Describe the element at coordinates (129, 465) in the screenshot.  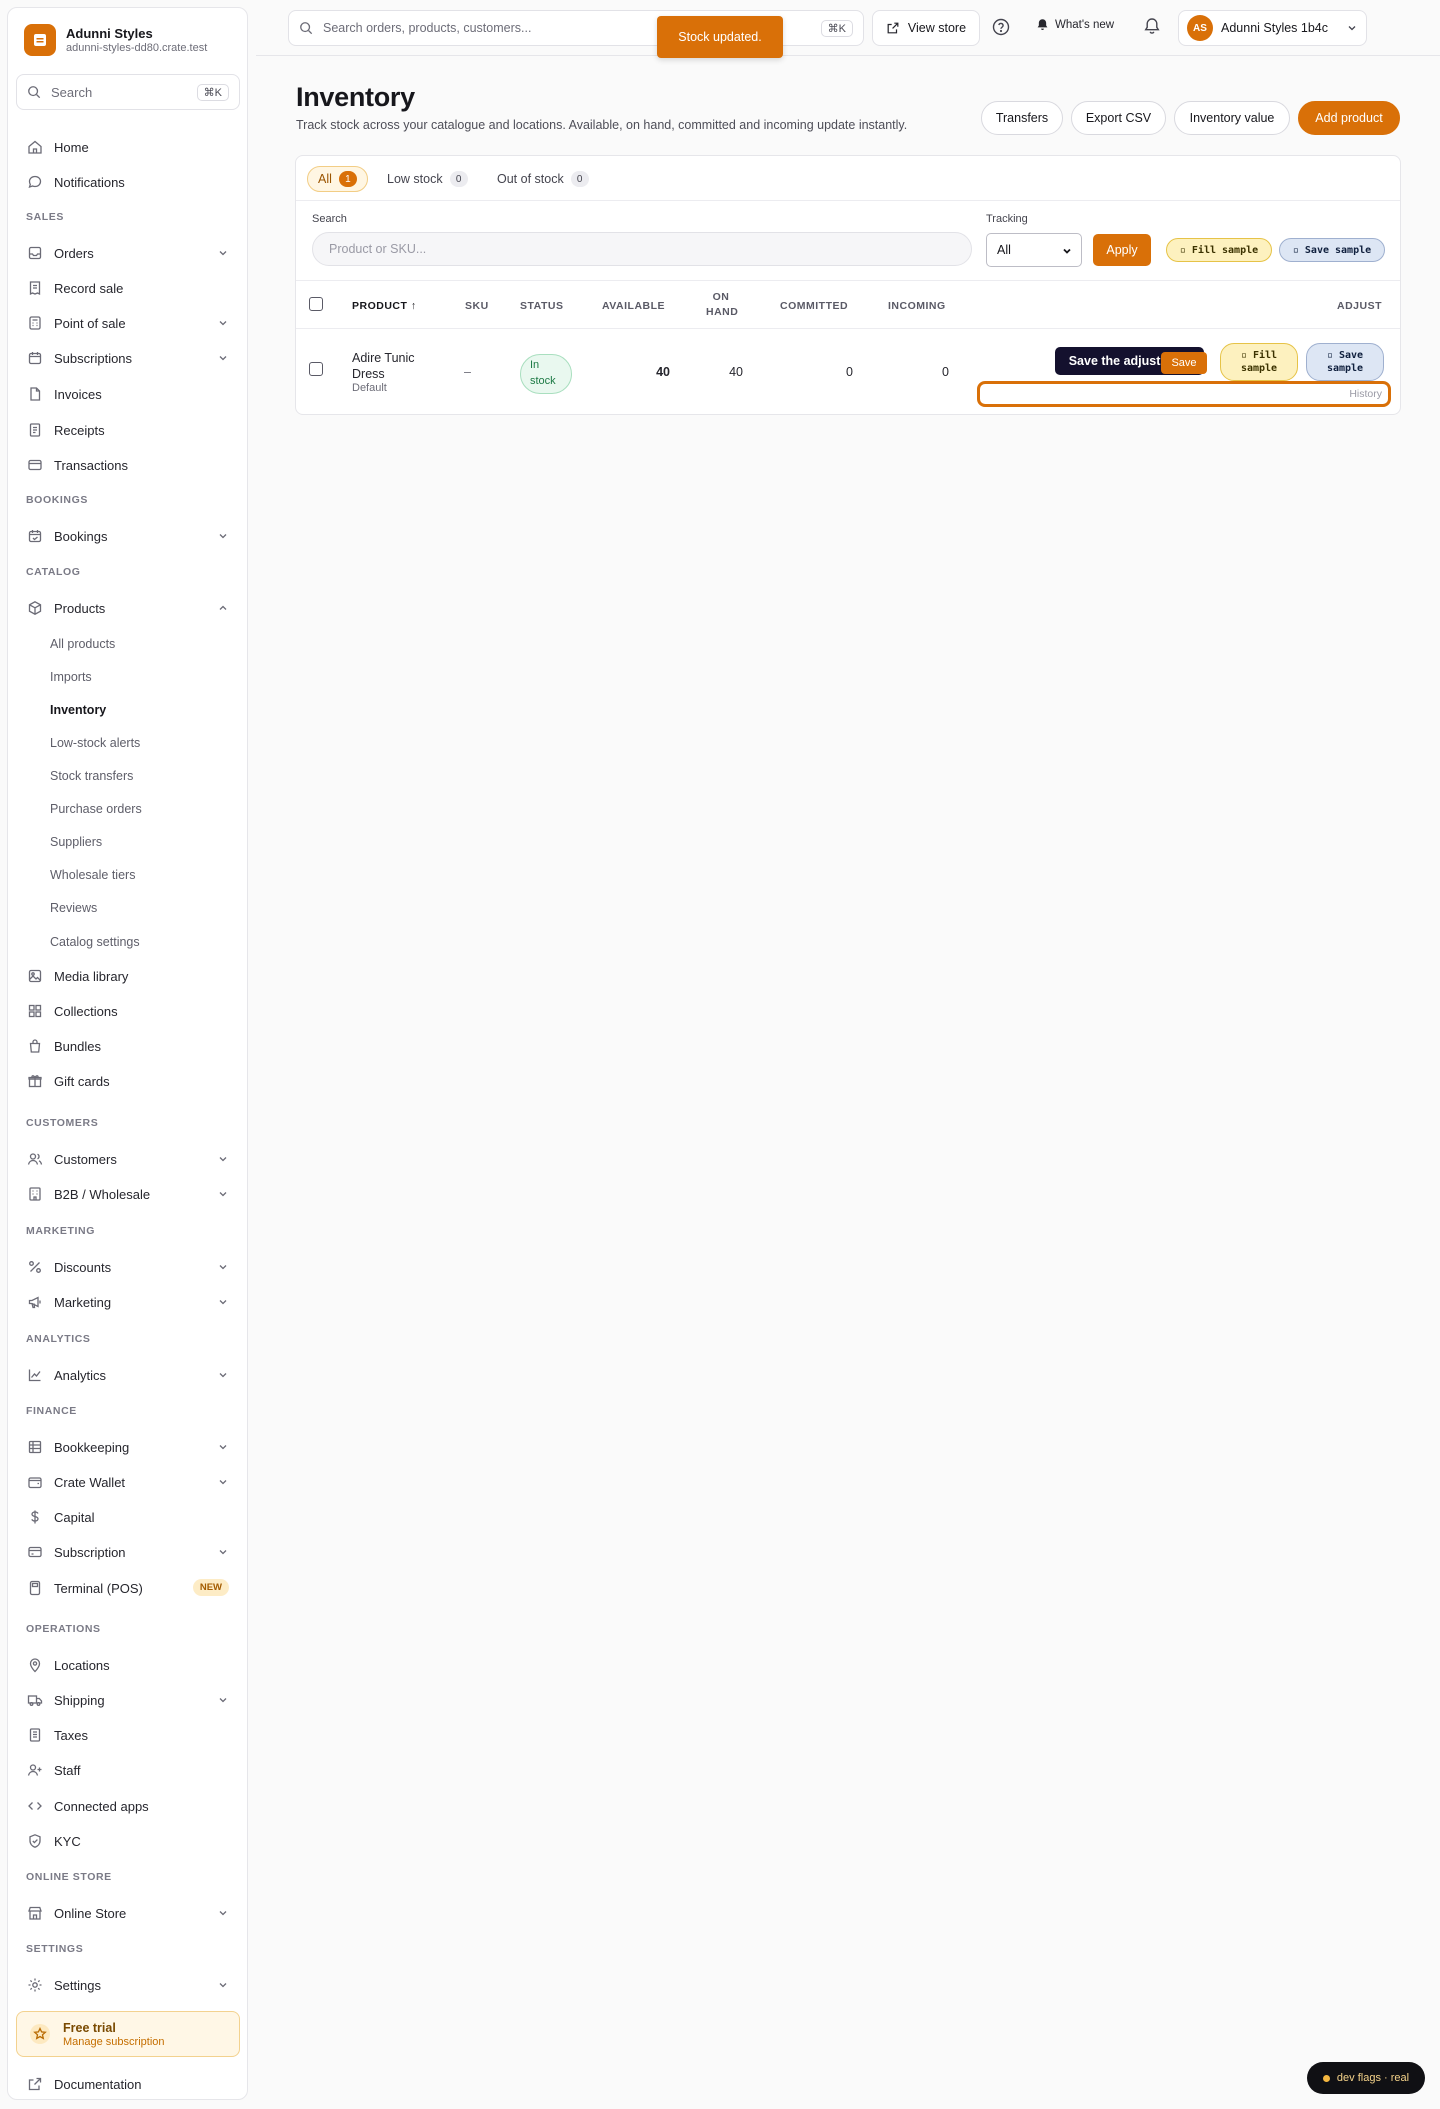
I see `sidebar-item-transactions: Transactions` at that location.